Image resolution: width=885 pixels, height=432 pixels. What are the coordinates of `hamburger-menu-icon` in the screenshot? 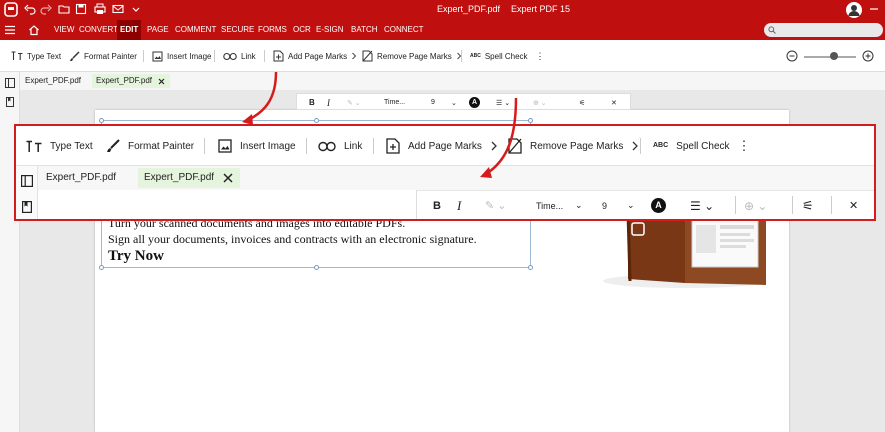 It's located at (10, 30).